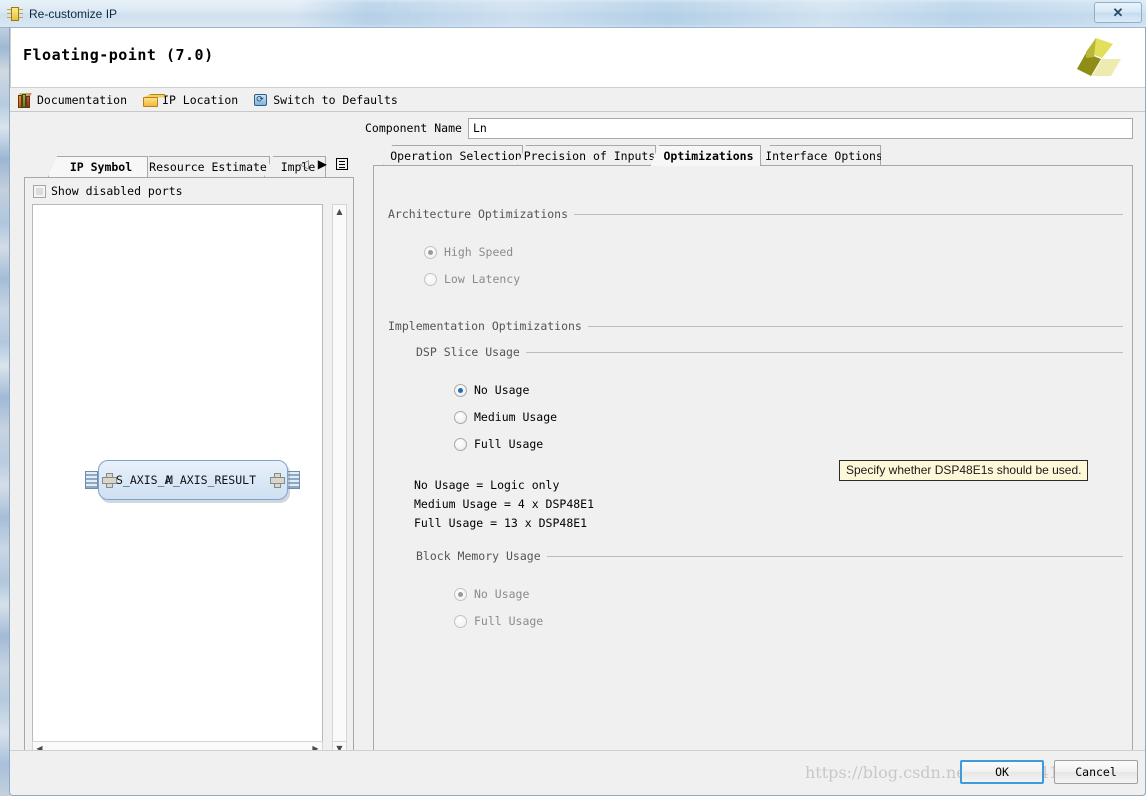 The width and height of the screenshot is (1146, 796). What do you see at coordinates (117, 191) in the screenshot?
I see `show-disabled-ports-label: Show disabled ports` at bounding box center [117, 191].